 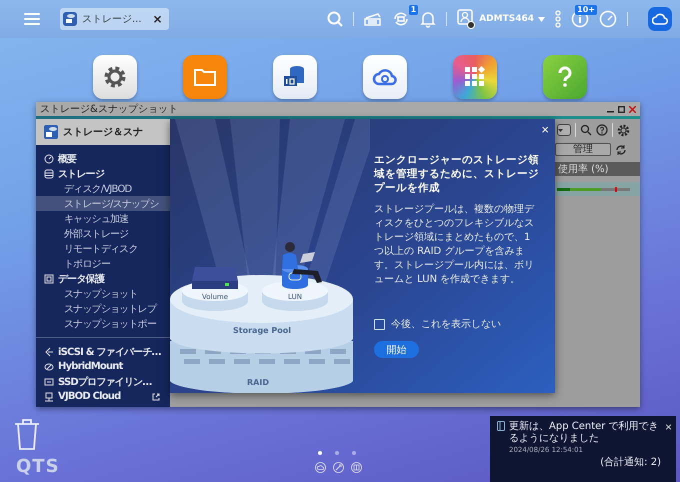 What do you see at coordinates (103, 218) in the screenshot?
I see `sidebar-item: キャッシュ加速` at bounding box center [103, 218].